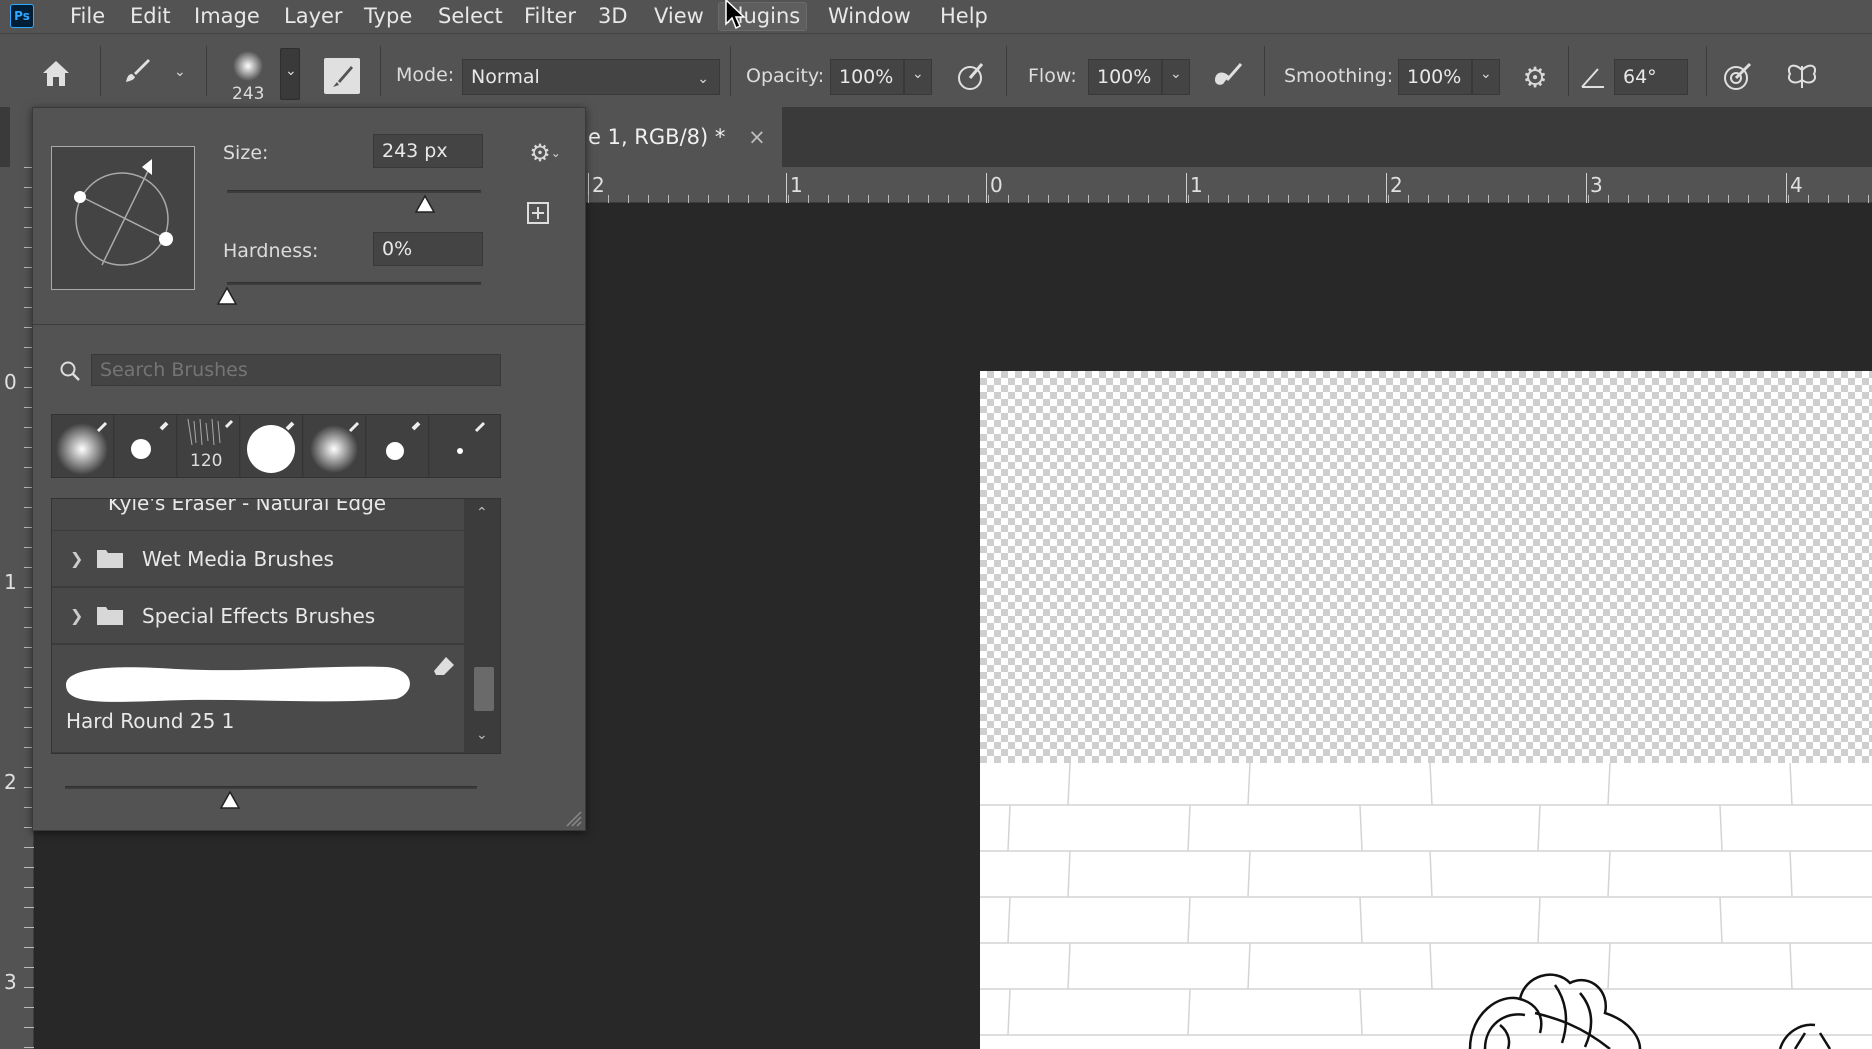 The width and height of the screenshot is (1872, 1049). I want to click on opacity-dropdown: ⌄, so click(918, 77).